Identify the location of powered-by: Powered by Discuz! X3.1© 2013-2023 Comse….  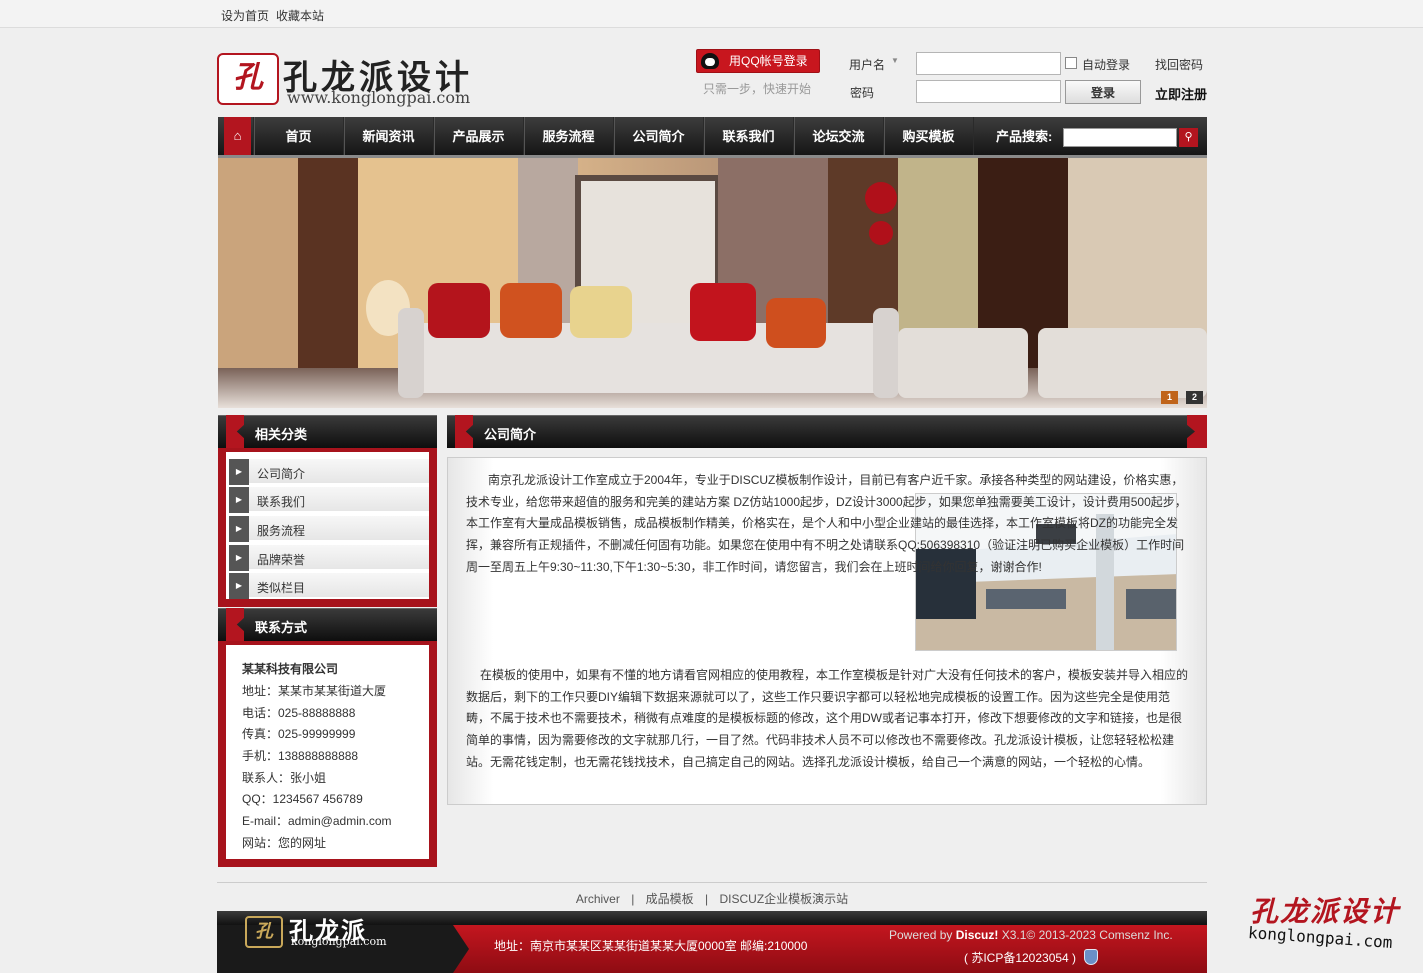
(1031, 935).